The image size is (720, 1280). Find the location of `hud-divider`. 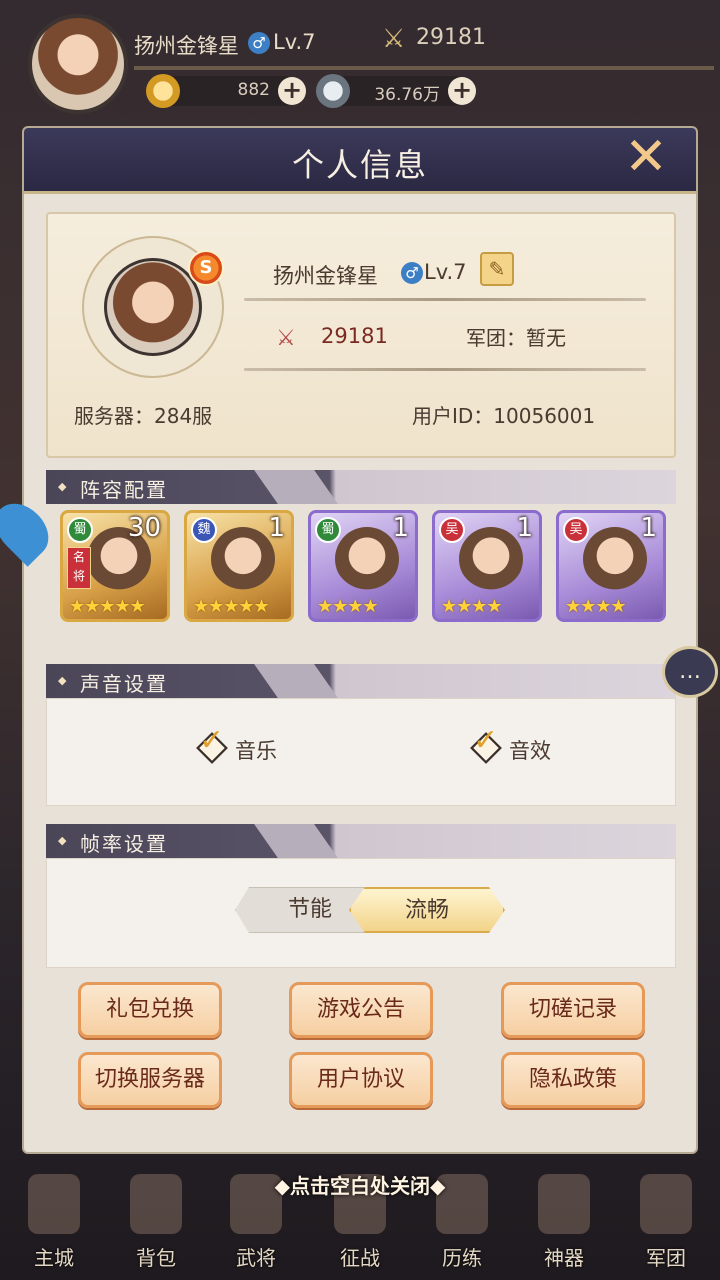

hud-divider is located at coordinates (424, 68).